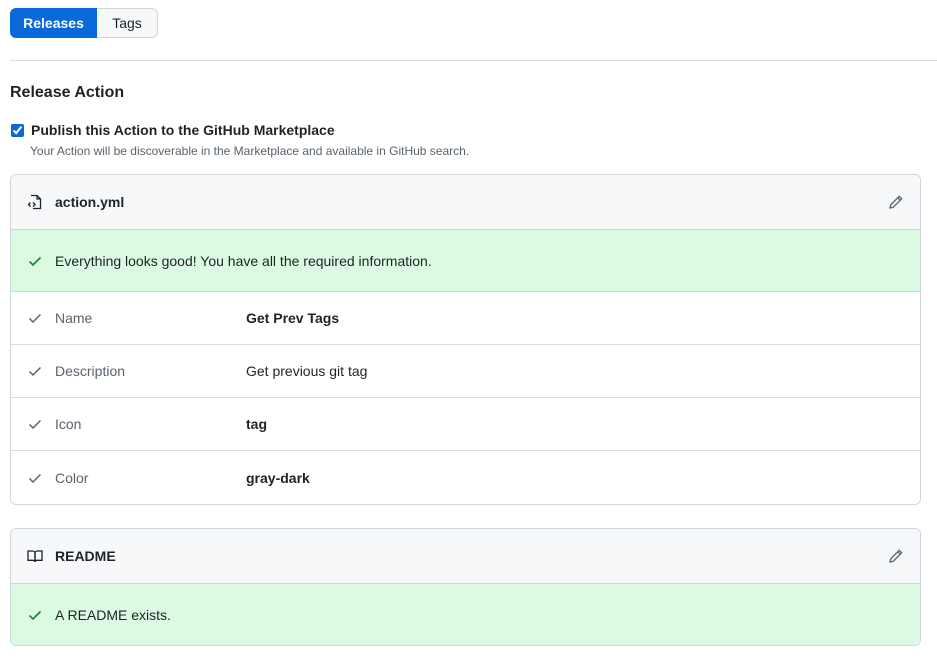 The height and width of the screenshot is (658, 937). Describe the element at coordinates (465, 318) in the screenshot. I see `table-row: Name Get Prev Tags` at that location.